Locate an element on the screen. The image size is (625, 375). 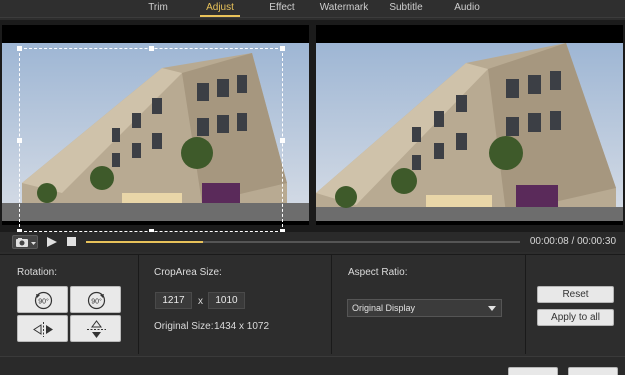
time-display: 00:00:08 / 00:00:30 is located at coordinates (572, 241).